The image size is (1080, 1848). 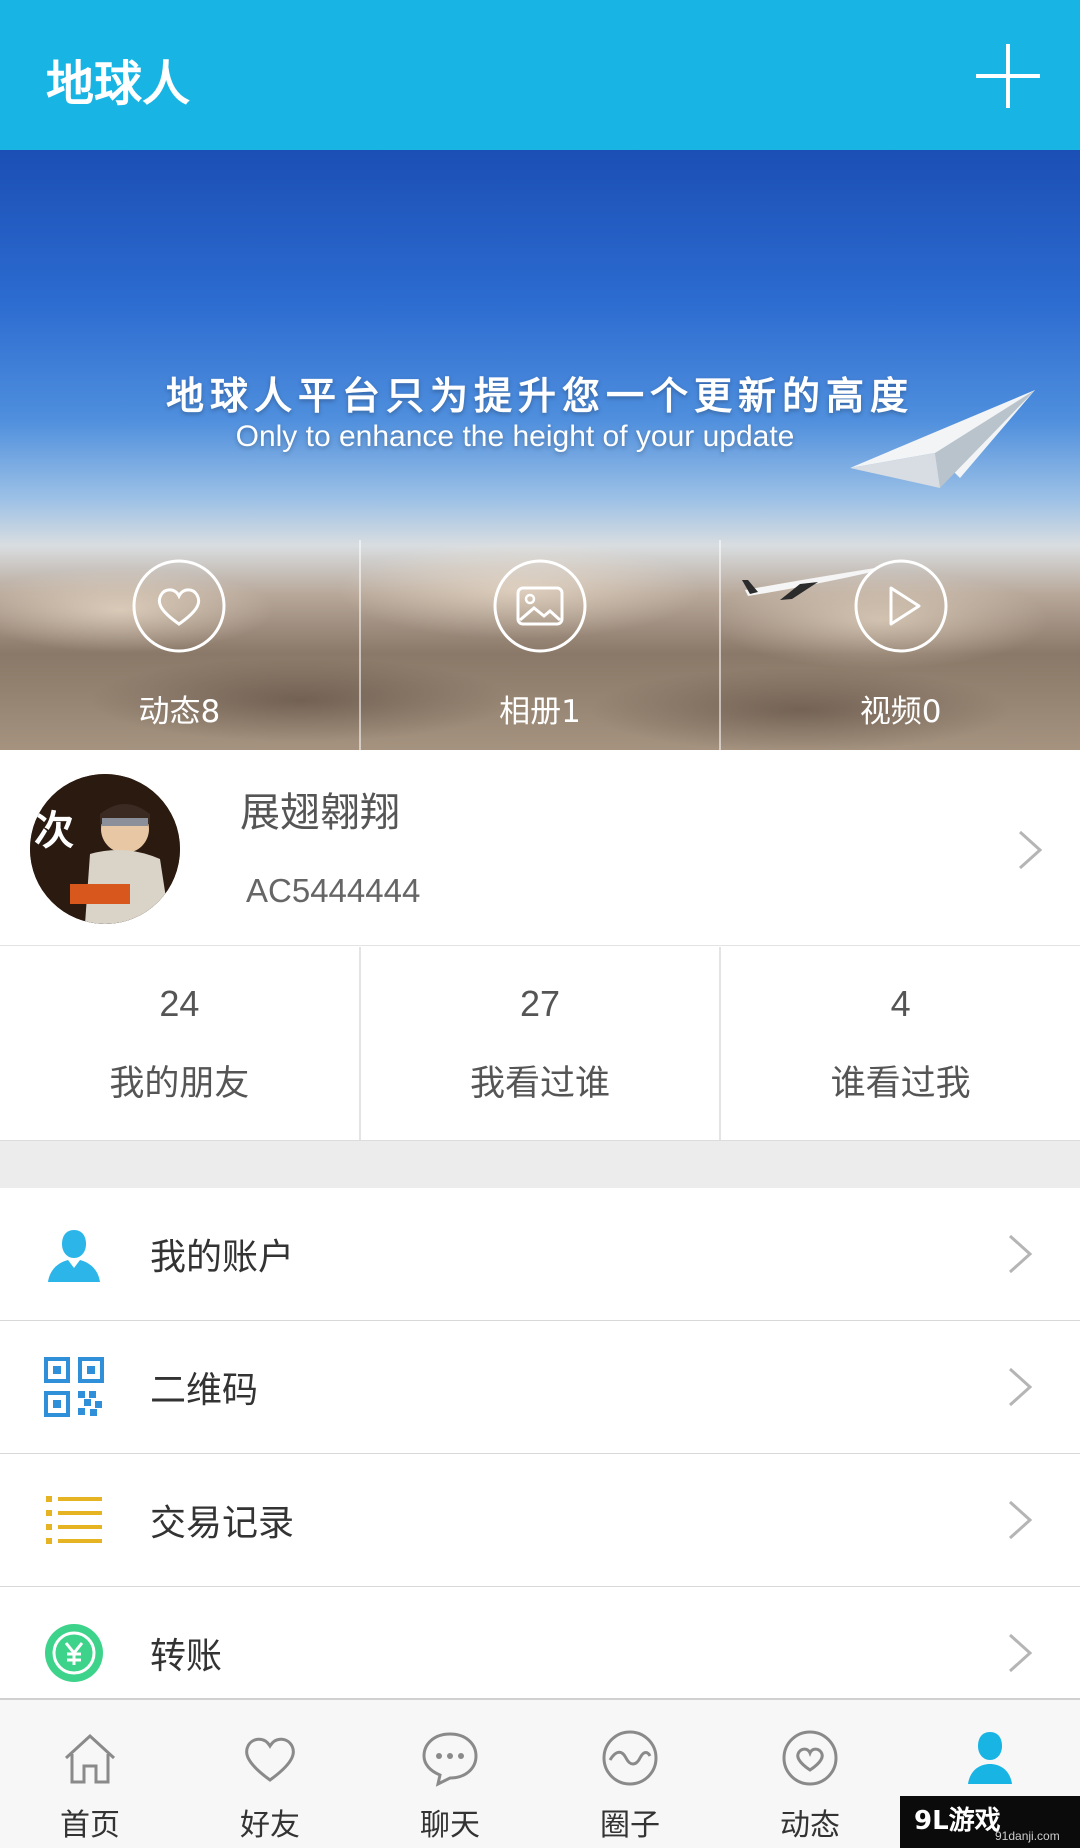 What do you see at coordinates (204, 1390) in the screenshot?
I see `menu-label: 二维码` at bounding box center [204, 1390].